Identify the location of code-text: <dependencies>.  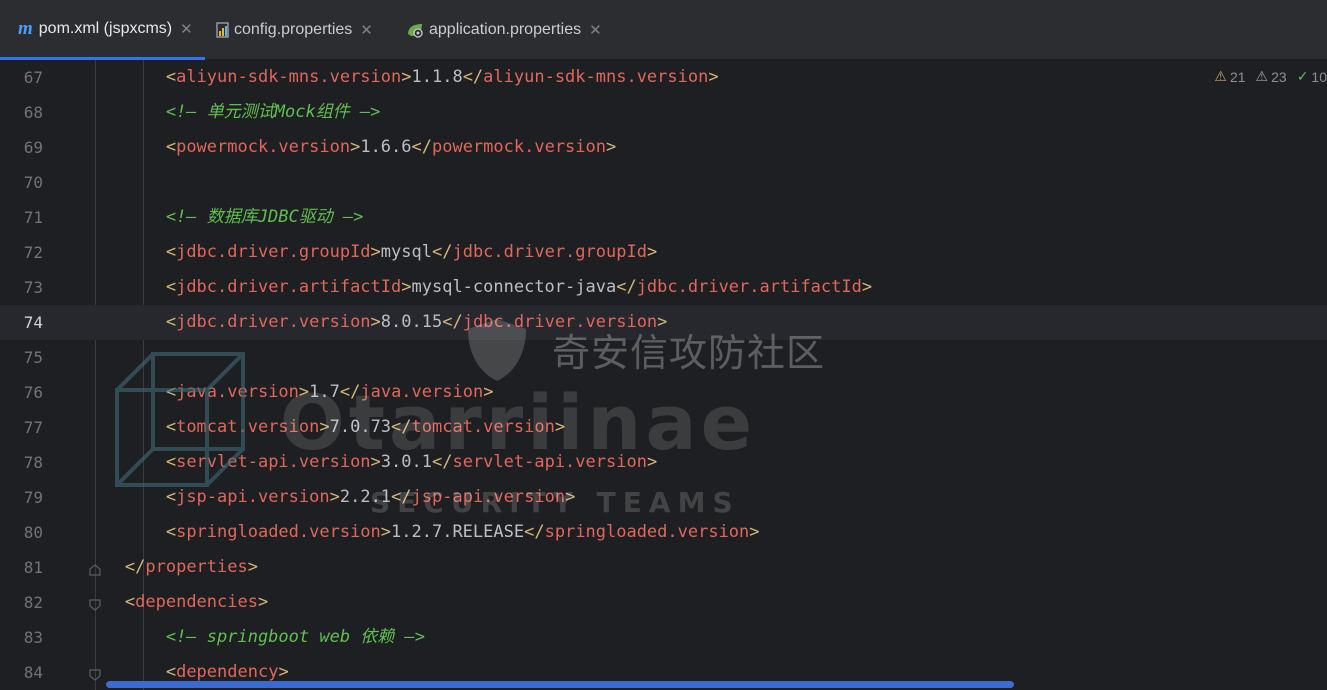
(196, 602).